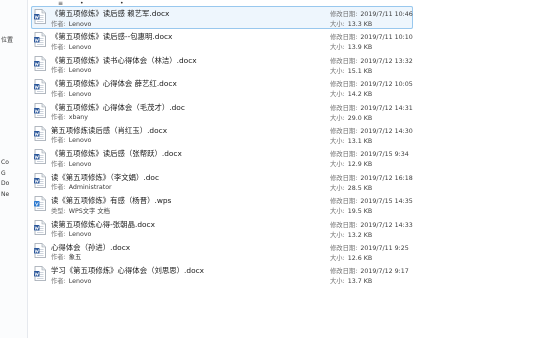 The image size is (550, 338). I want to click on file-sub-label: 类型:, so click(58, 211).